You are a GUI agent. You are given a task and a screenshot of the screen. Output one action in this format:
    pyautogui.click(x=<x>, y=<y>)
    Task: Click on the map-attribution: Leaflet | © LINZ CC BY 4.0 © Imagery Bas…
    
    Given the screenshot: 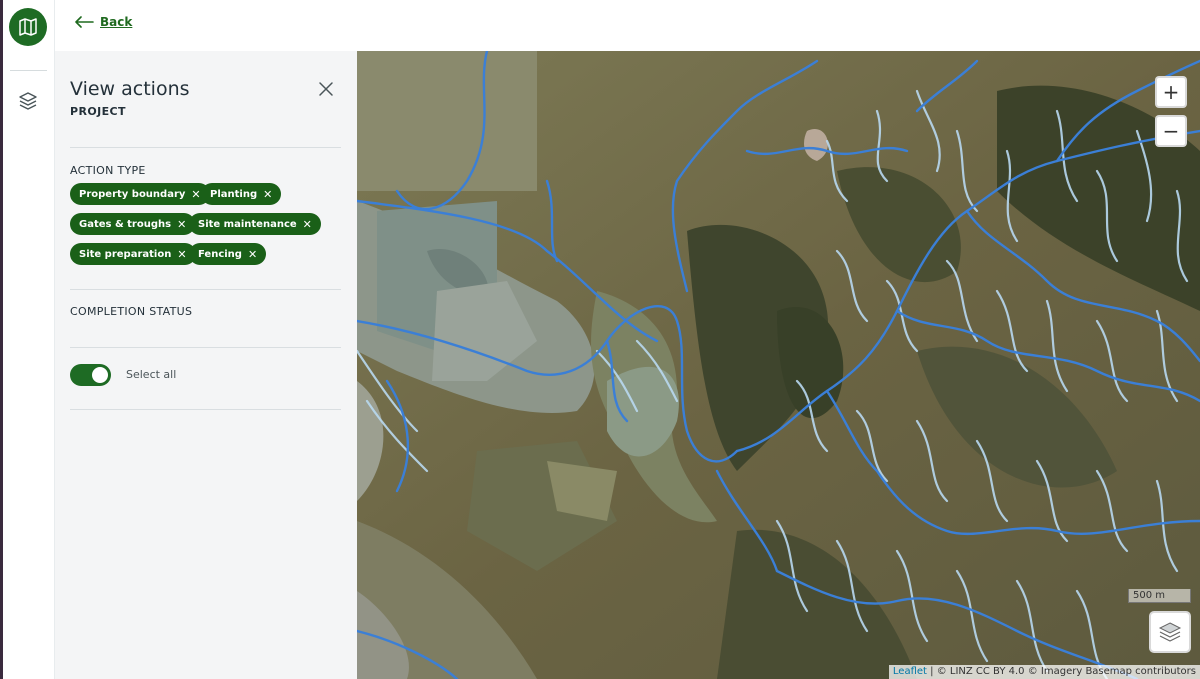 What is the action you would take?
    pyautogui.click(x=1044, y=672)
    